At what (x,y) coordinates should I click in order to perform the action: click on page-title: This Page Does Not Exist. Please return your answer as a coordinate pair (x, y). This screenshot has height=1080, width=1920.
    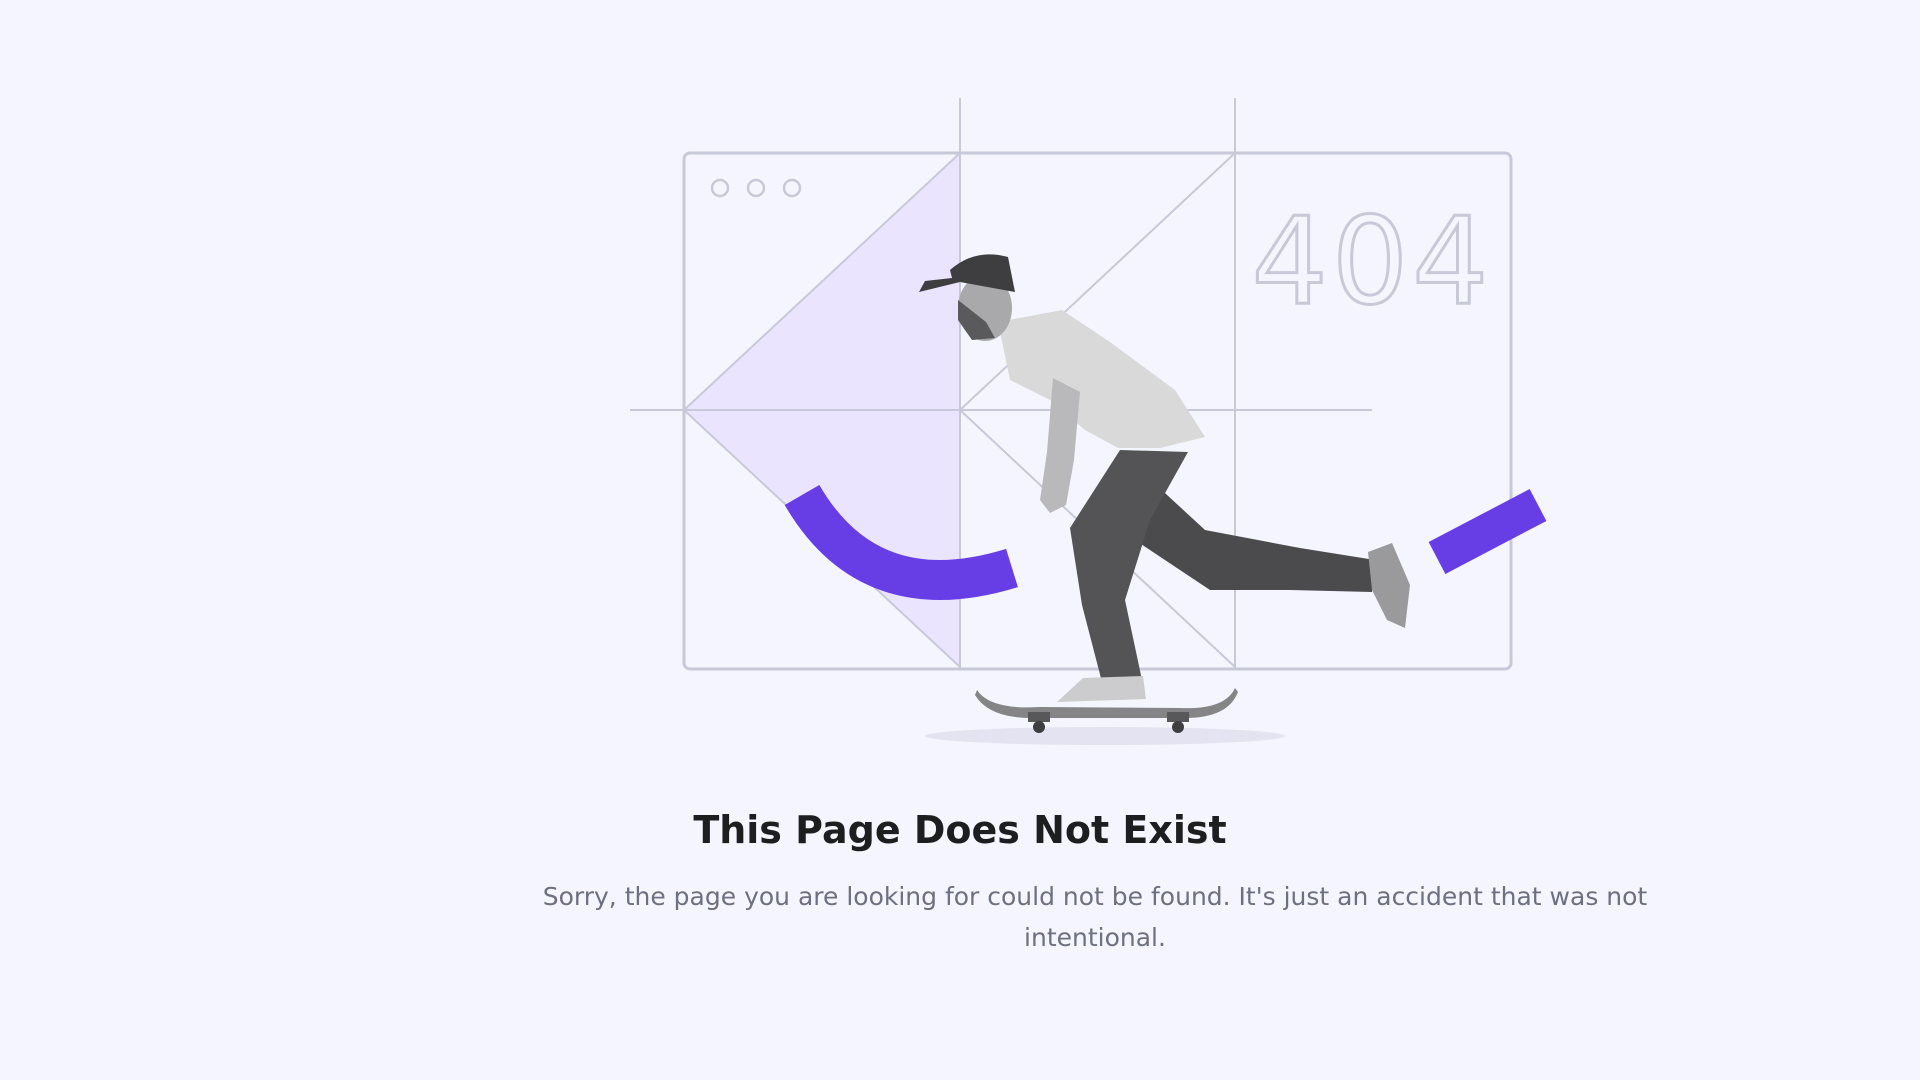
    Looking at the image, I should click on (960, 830).